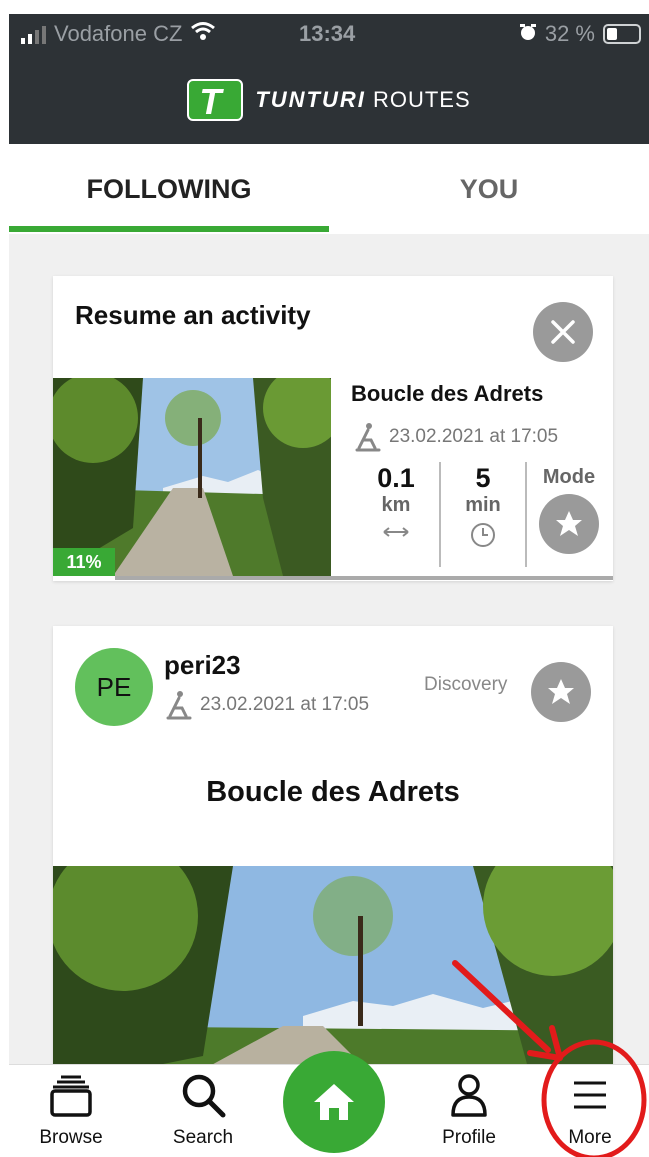 This screenshot has width=649, height=1157. I want to click on app-header: T TUNTURI ROUTES, so click(329, 100).